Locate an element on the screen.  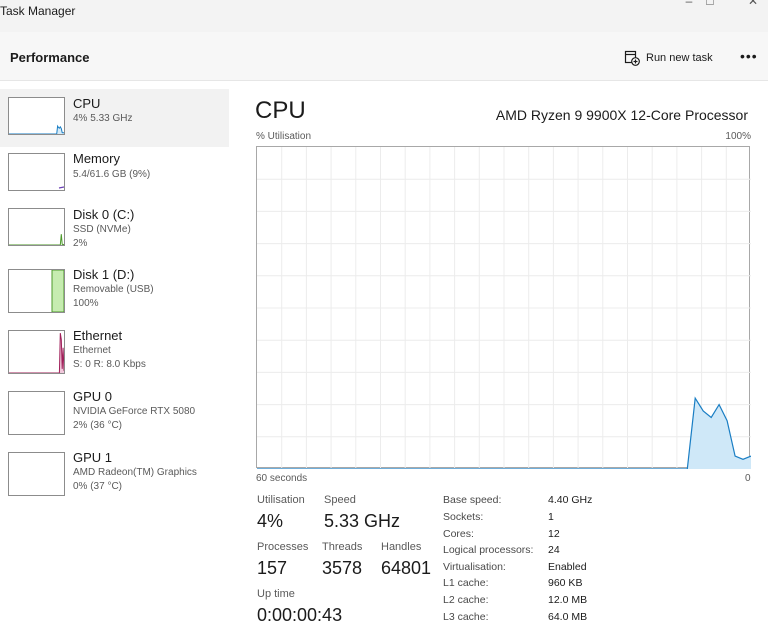
run-new-task-button: Run new task is located at coordinates (668, 58).